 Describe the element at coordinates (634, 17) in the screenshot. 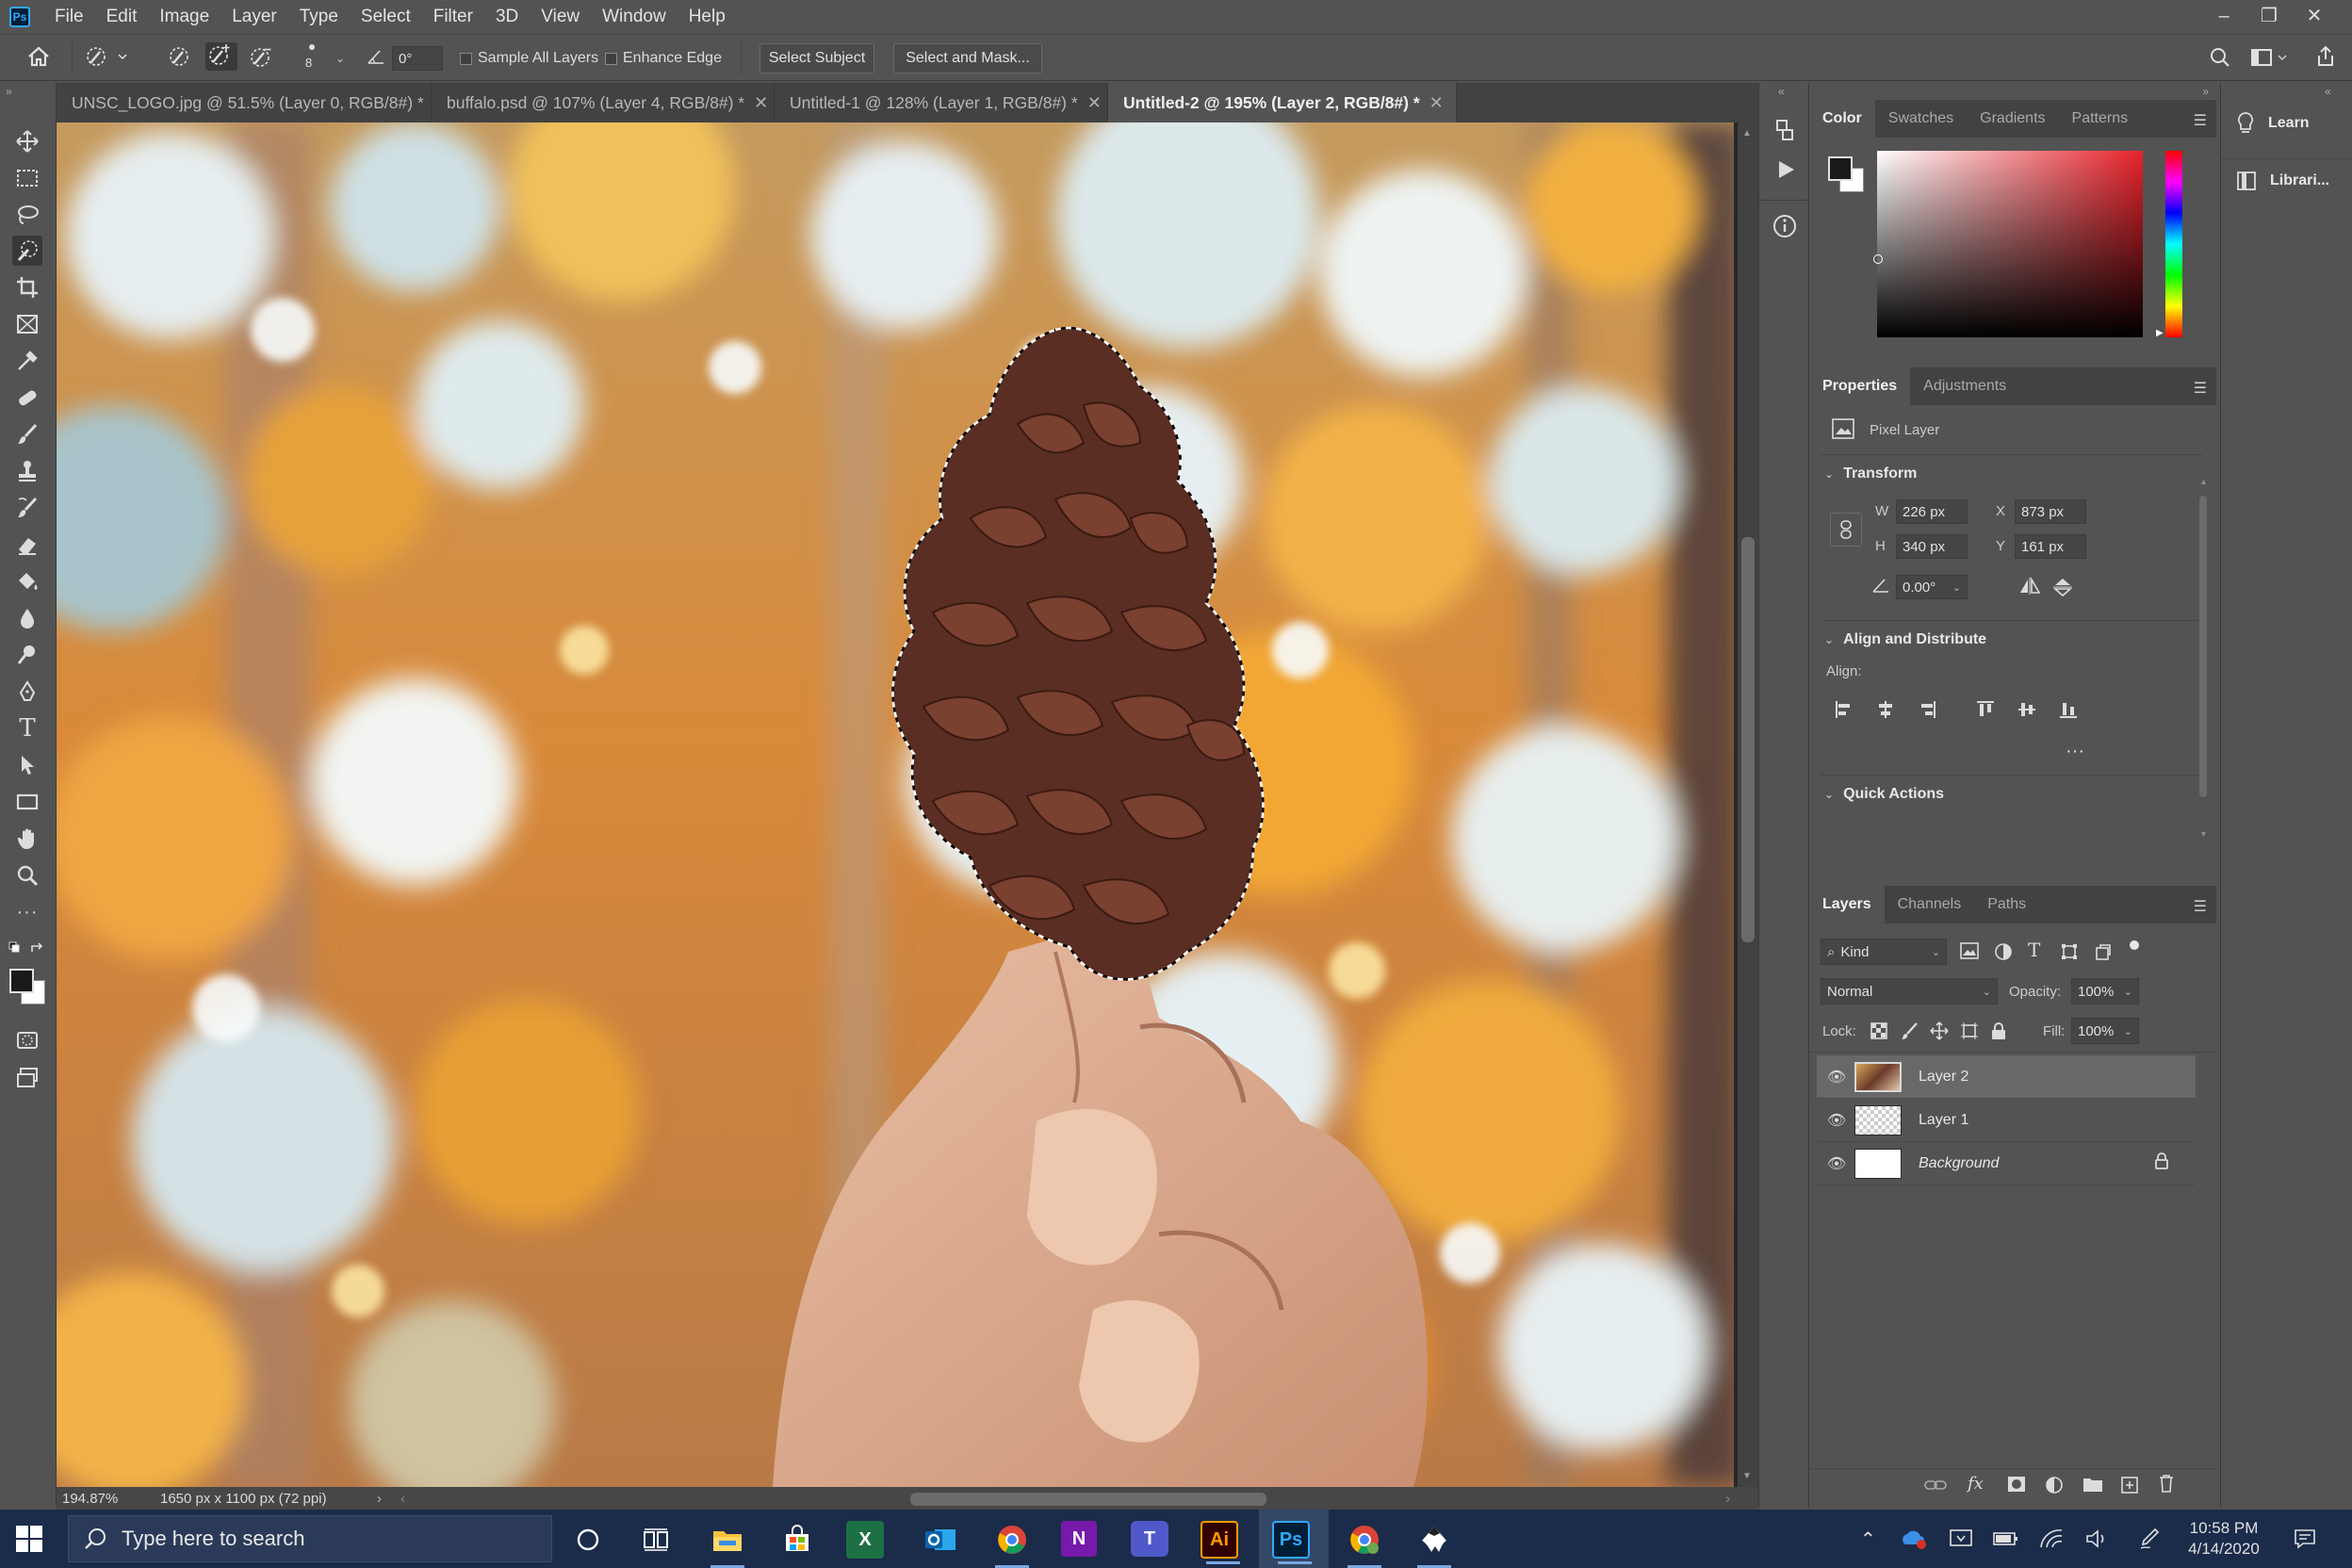

I see `menu-window: Window` at that location.